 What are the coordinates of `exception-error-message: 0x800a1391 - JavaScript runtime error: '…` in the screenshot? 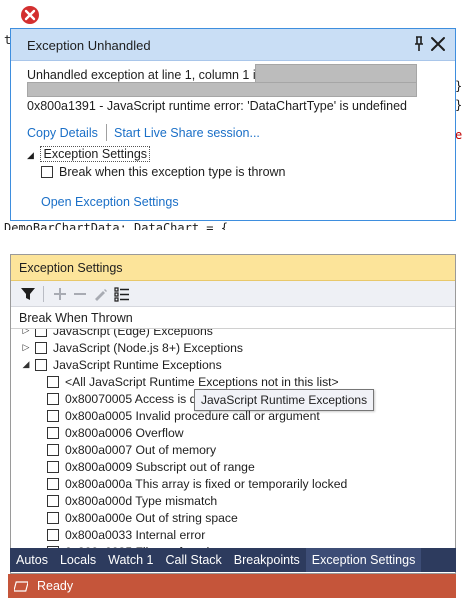 It's located at (217, 106).